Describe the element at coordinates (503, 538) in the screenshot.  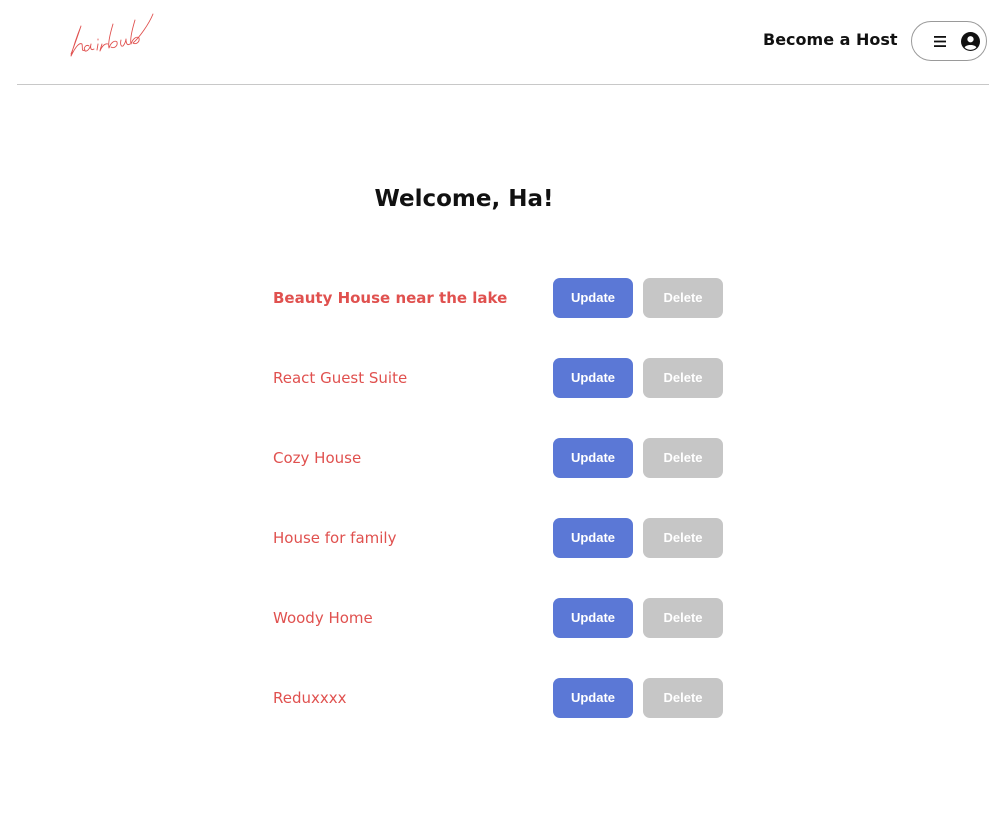
I see `listing-row: House for family Update Delete` at that location.